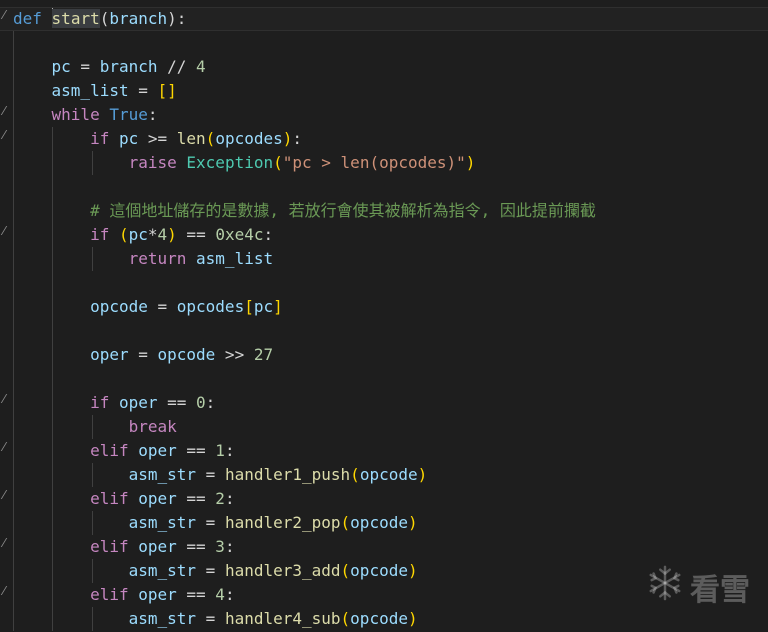  What do you see at coordinates (27, 18) in the screenshot?
I see `code-token: def` at bounding box center [27, 18].